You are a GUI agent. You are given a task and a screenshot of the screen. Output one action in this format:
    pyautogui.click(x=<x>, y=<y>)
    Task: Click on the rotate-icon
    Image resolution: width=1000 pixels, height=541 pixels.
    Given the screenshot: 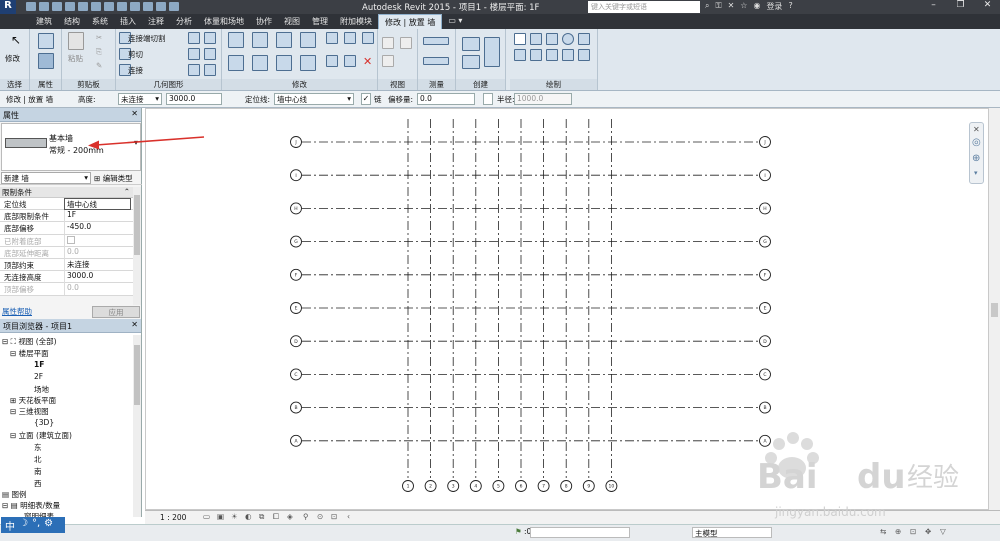 What is the action you would take?
    pyautogui.click(x=284, y=63)
    